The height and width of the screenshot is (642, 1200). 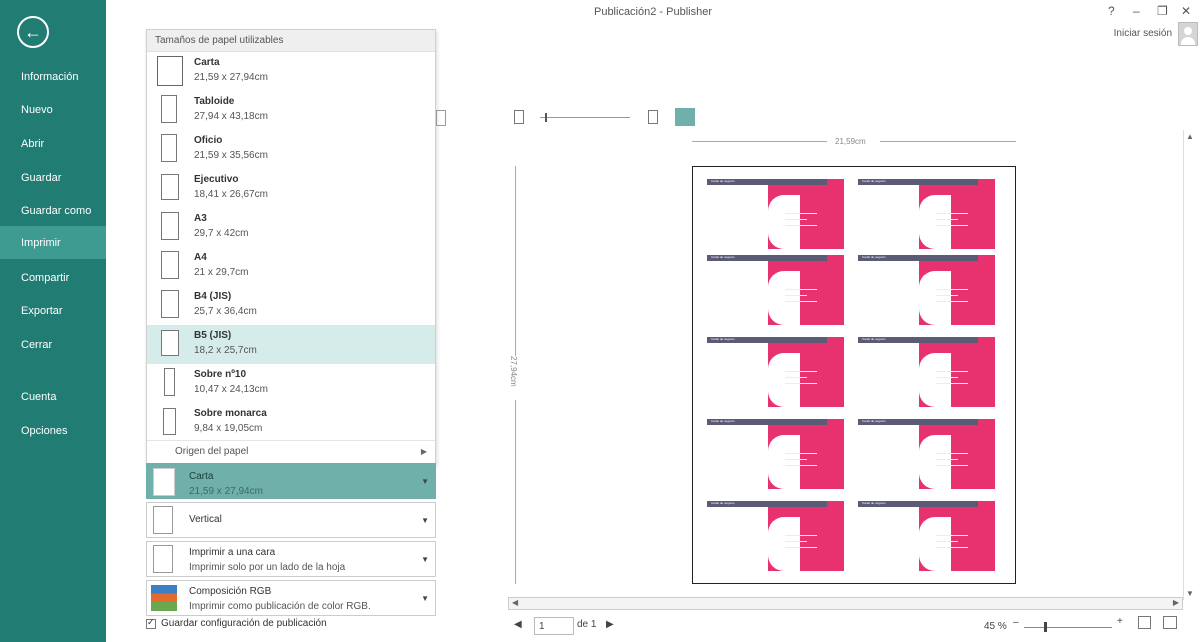 What do you see at coordinates (267, 567) in the screenshot?
I see `print-sides-desc: Imprimir solo por un lado de la hoja` at bounding box center [267, 567].